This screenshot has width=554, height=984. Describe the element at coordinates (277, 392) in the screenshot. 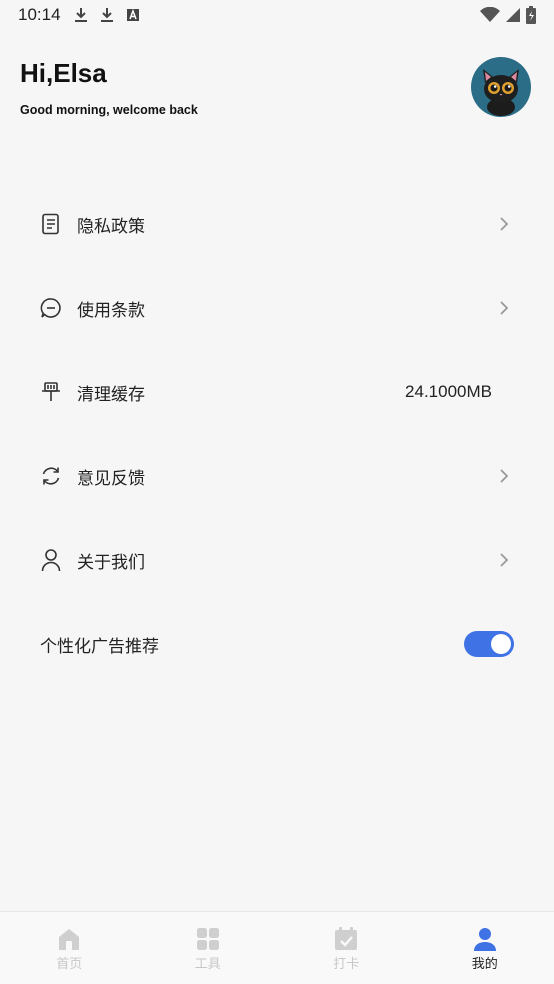

I see `menu-item-clear-cache: 清理缓存 24.1000MB` at that location.